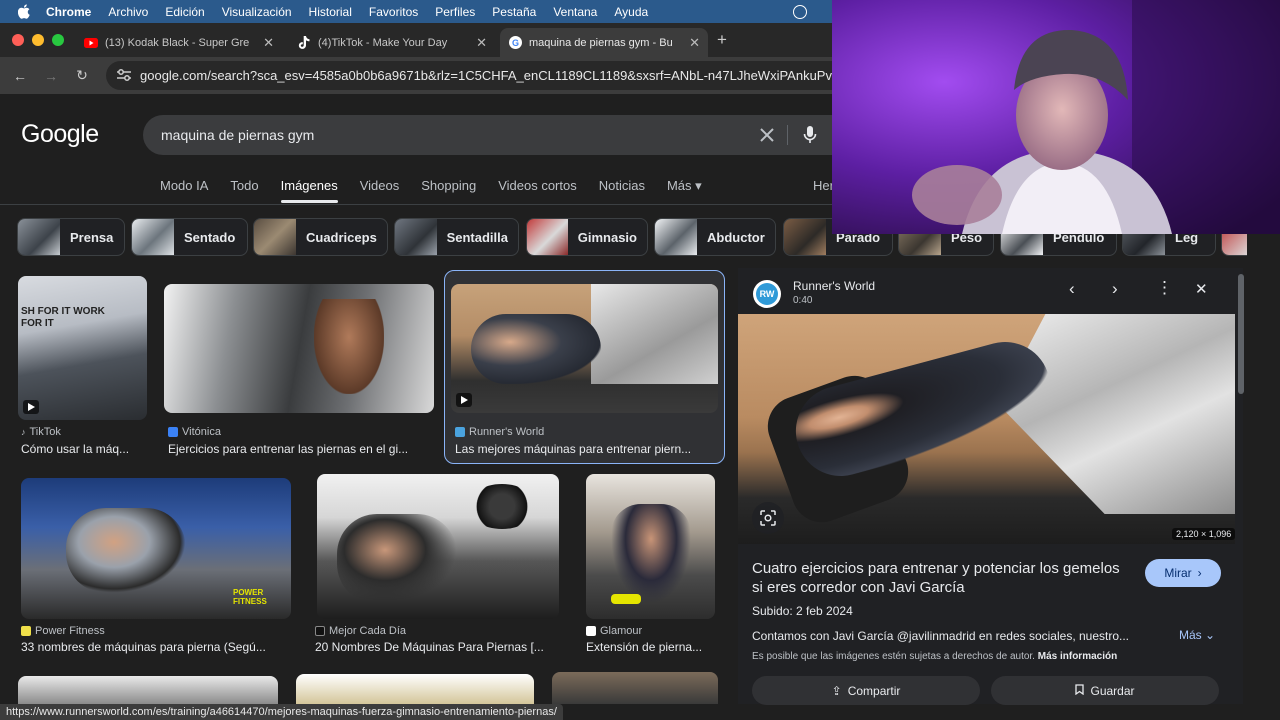 The image size is (1280, 720). I want to click on menu-favoritos: Favoritos, so click(393, 12).